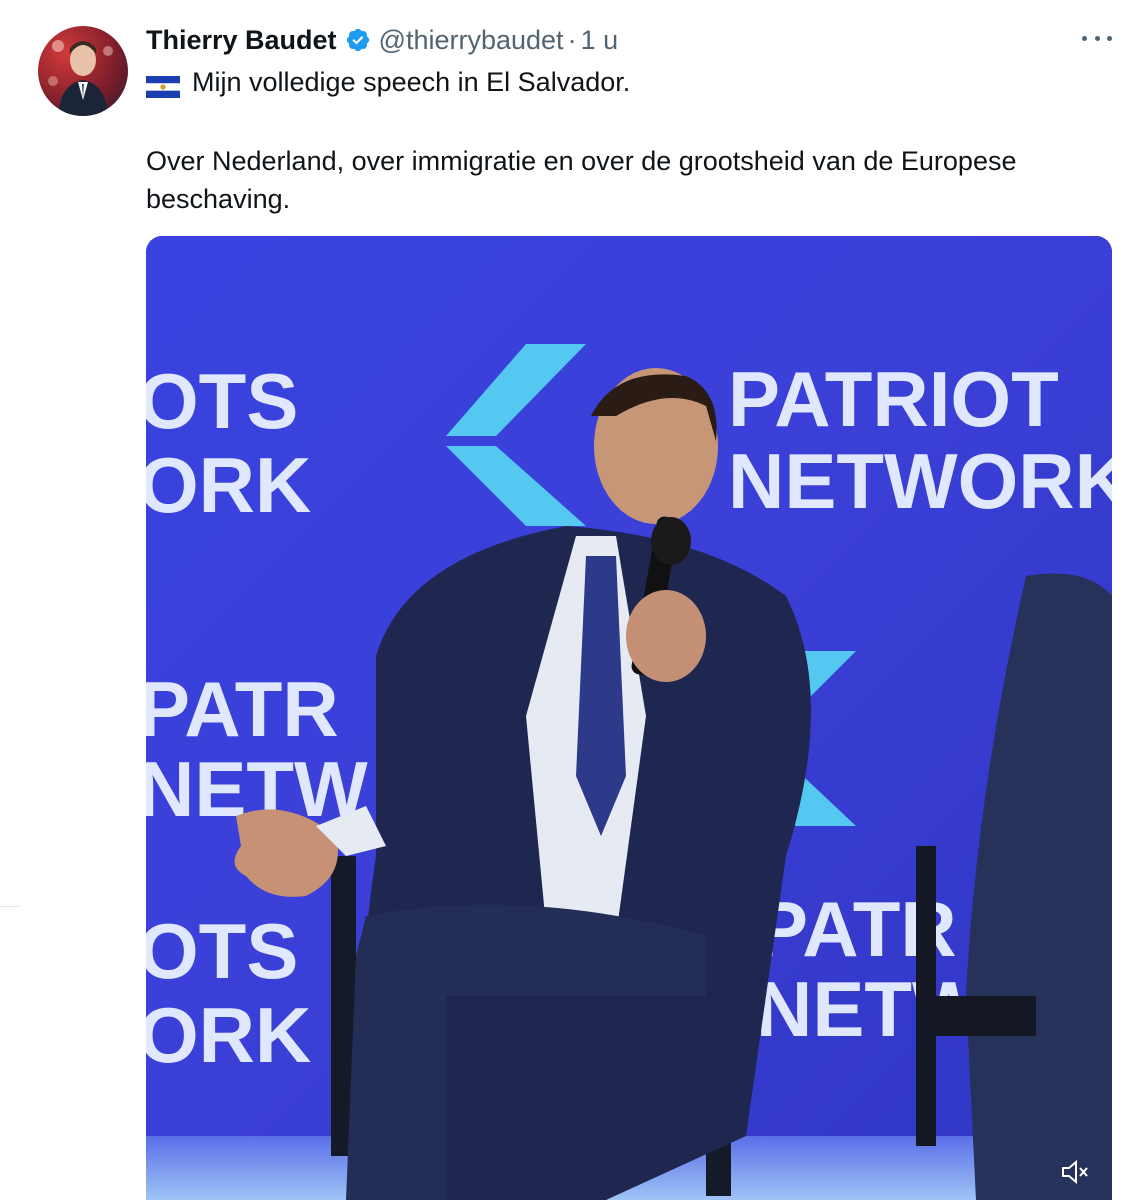 This screenshot has width=1142, height=1200. I want to click on speaker-muted-icon, so click(1075, 1172).